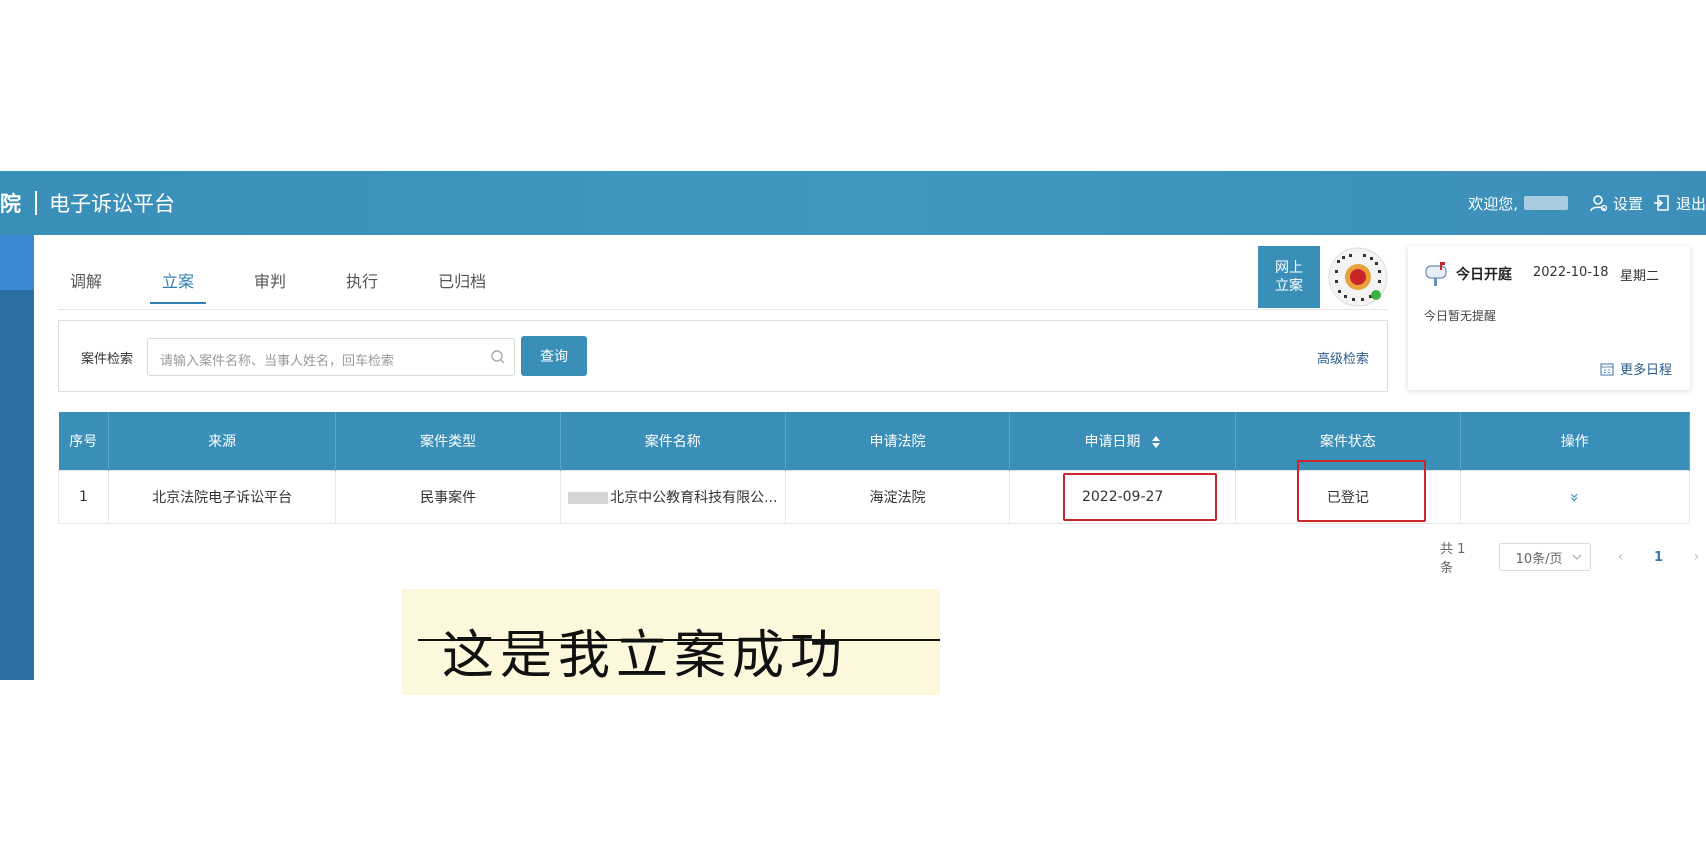 This screenshot has height=853, width=1706. I want to click on user-gear-icon, so click(1599, 203).